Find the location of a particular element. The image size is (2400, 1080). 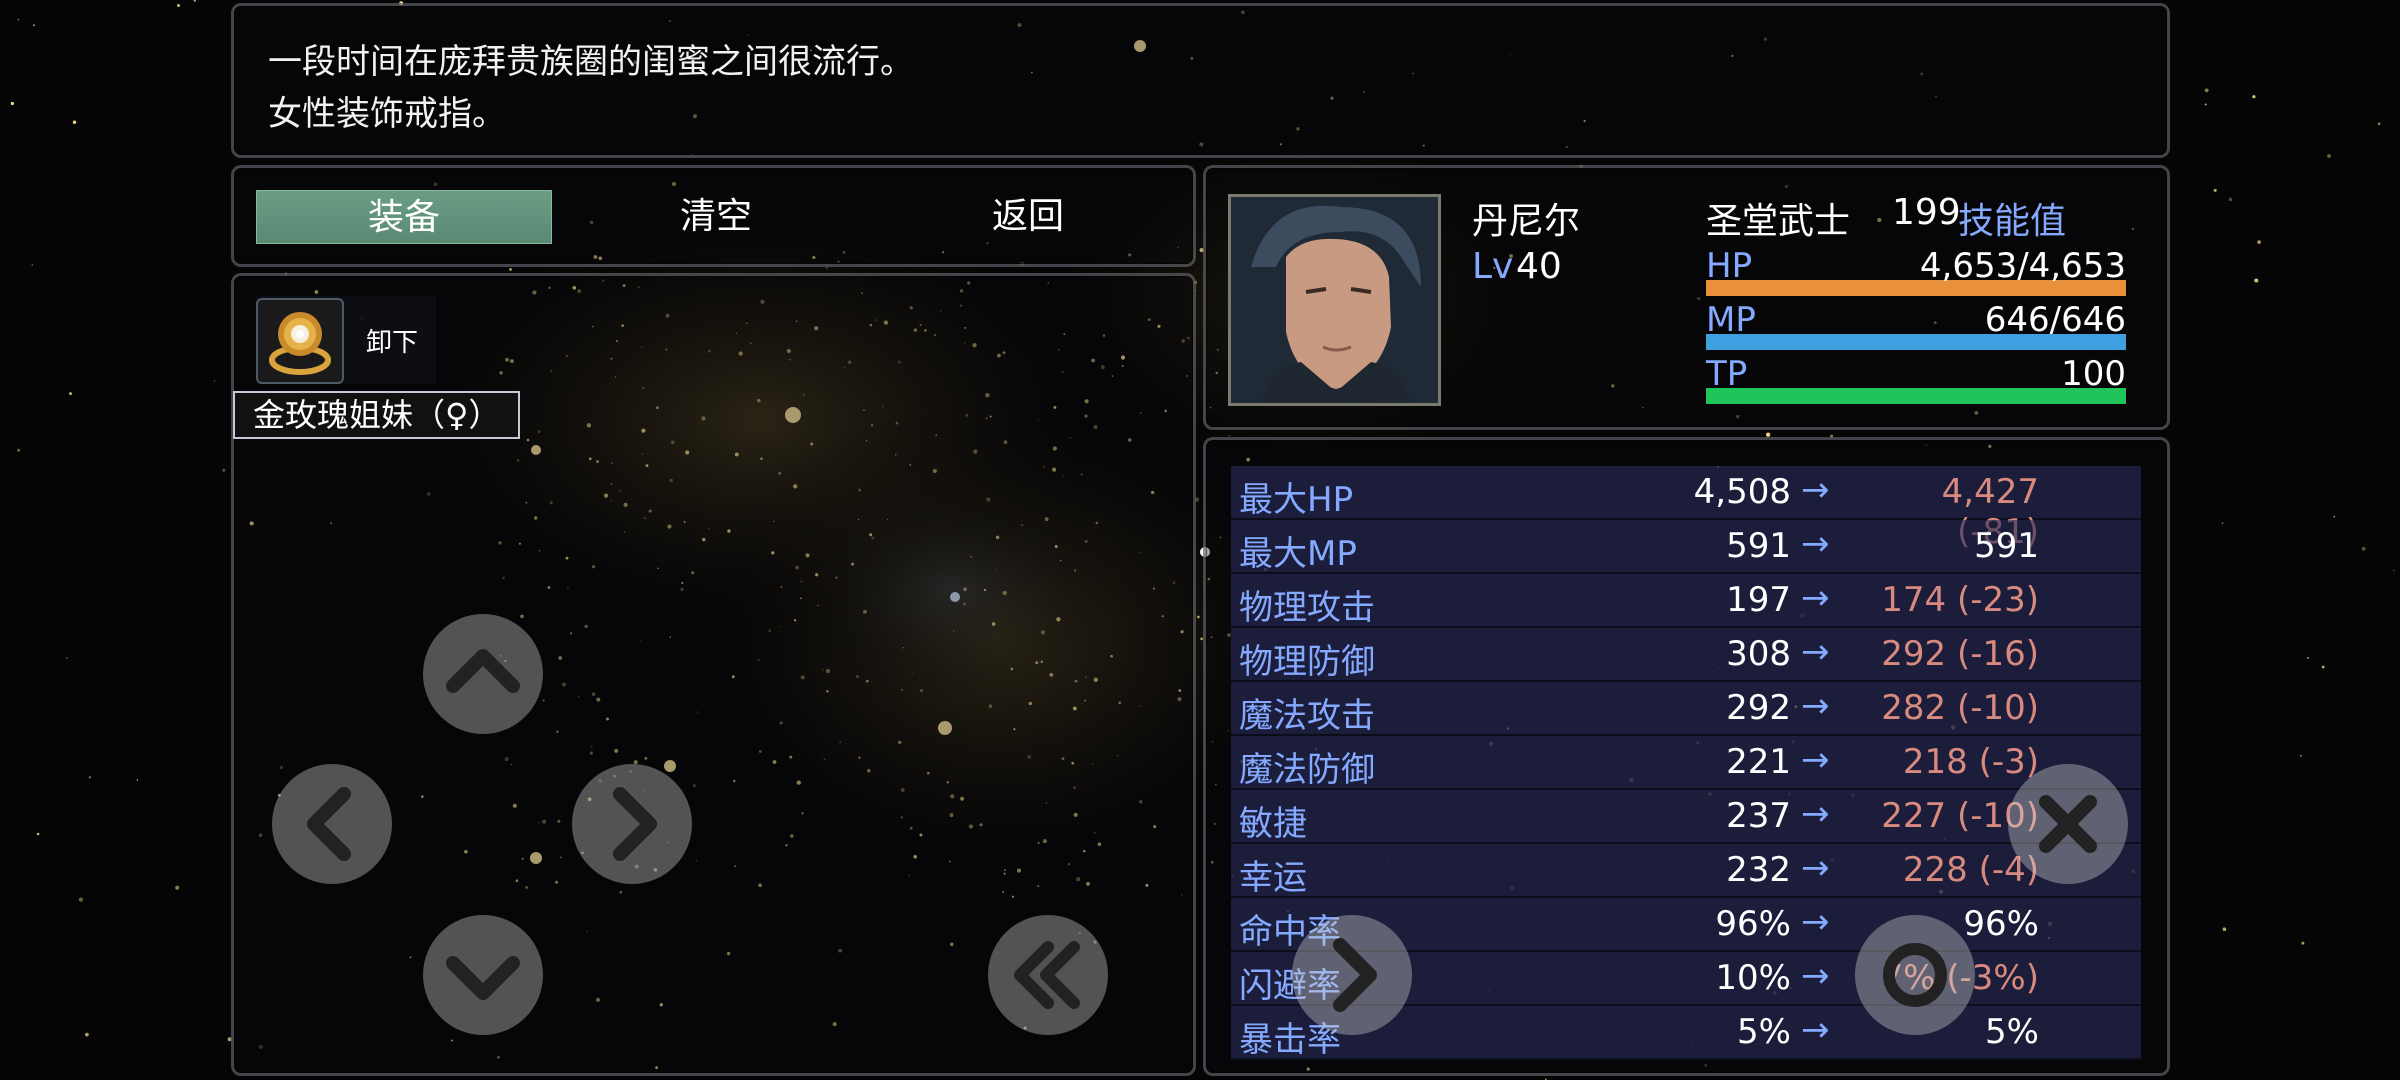

param-old-value: 292 is located at coordinates (1758, 708).